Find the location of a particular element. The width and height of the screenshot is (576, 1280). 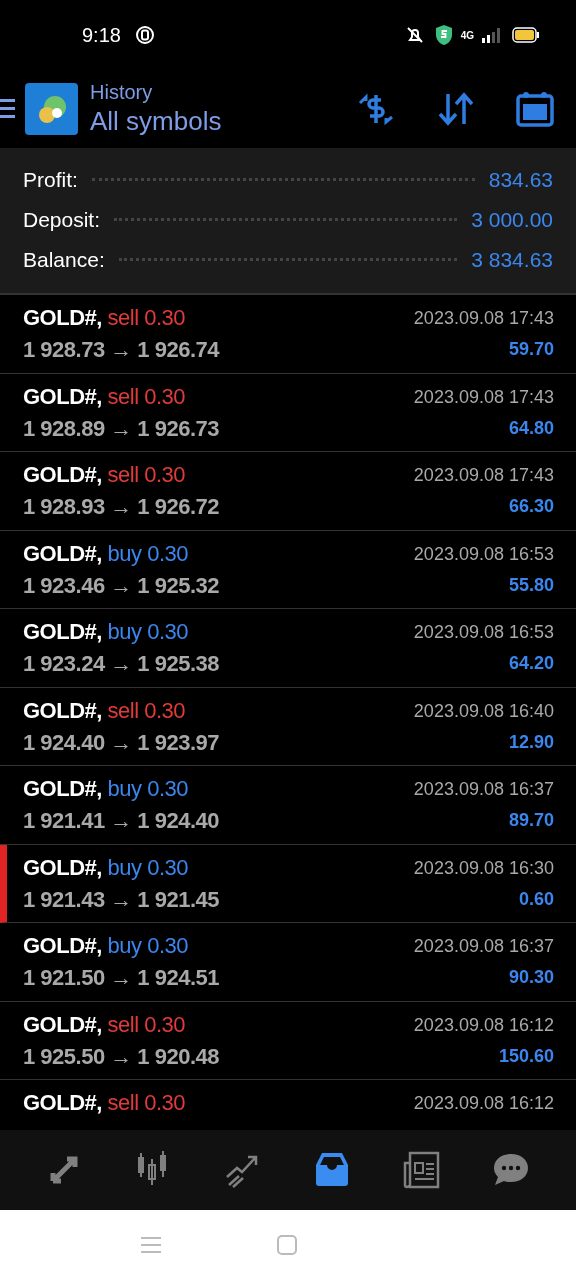

deal-row: GOLD#, buy 0.30 1 921.50 → 1 924.51 2023.09.08 16:37 90.30 is located at coordinates (288, 962).